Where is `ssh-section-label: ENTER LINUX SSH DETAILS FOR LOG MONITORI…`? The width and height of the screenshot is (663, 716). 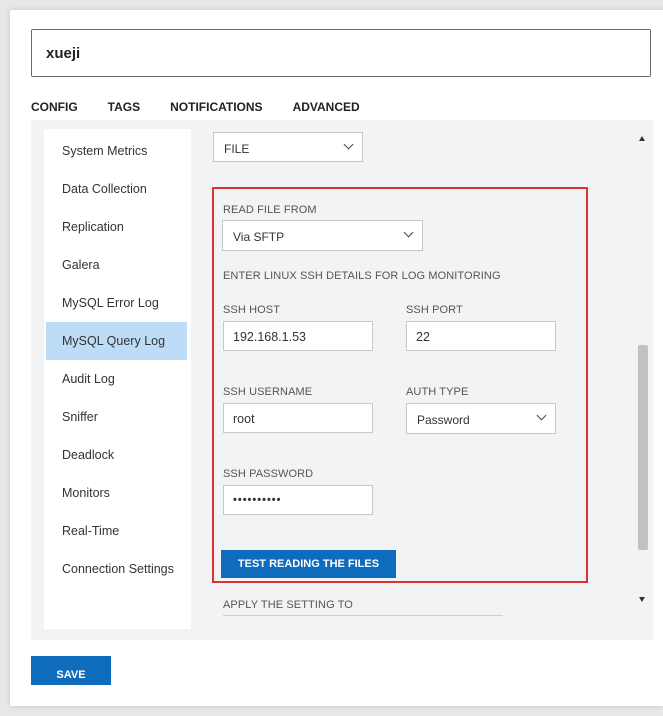 ssh-section-label: ENTER LINUX SSH DETAILS FOR LOG MONITORI… is located at coordinates (362, 276).